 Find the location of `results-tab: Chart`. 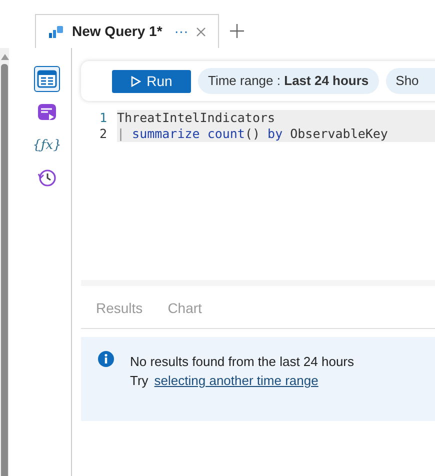

results-tab: Chart is located at coordinates (185, 308).